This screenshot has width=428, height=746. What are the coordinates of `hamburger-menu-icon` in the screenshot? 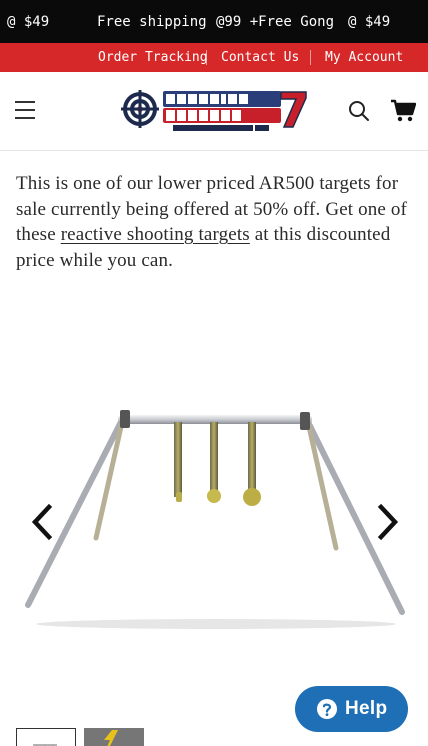 It's located at (25, 110).